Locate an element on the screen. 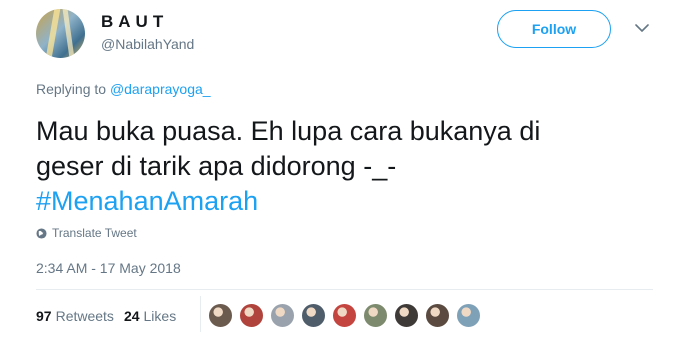  globe-icon is located at coordinates (41, 233).